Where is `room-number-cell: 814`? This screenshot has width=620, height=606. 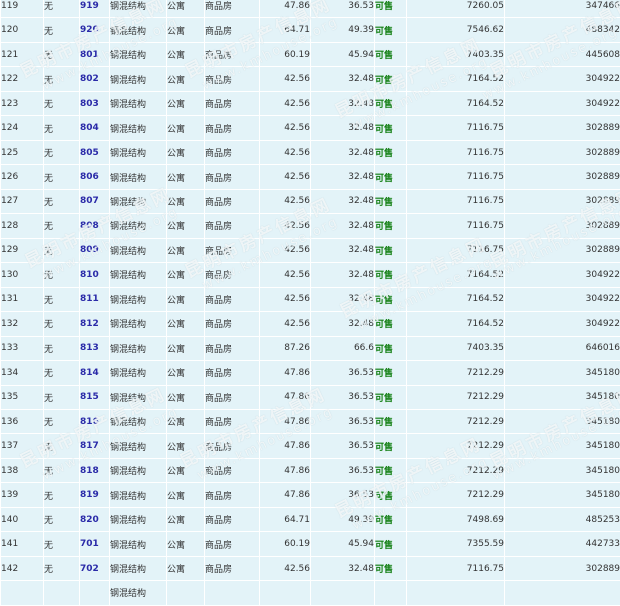 room-number-cell: 814 is located at coordinates (95, 373).